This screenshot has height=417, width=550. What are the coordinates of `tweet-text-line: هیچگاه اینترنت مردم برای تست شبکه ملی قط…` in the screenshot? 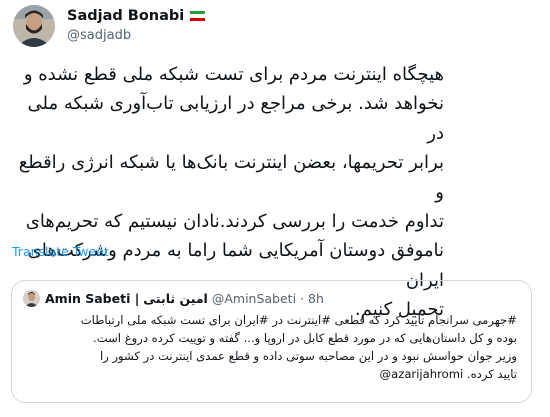 It's located at (233, 74).